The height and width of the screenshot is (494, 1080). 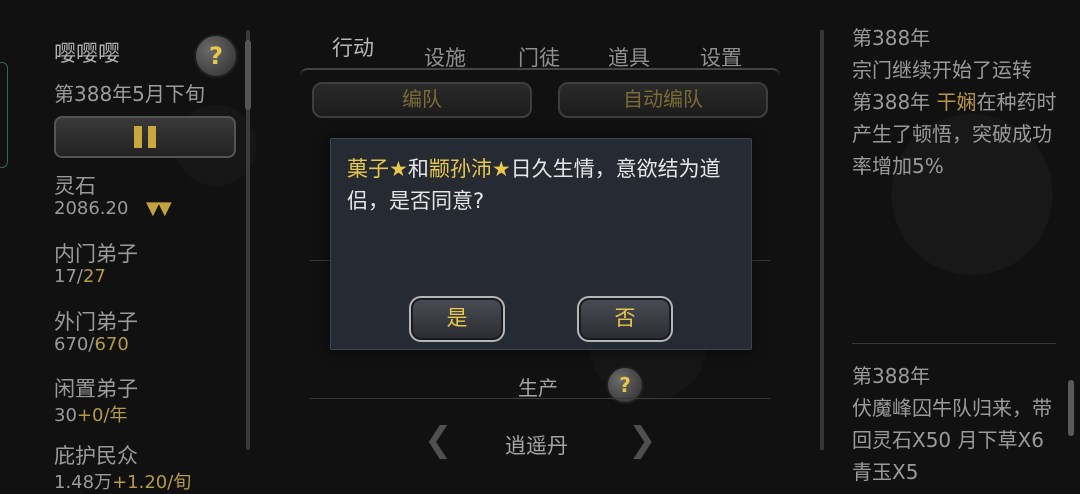 I want to click on tab-items: 道具, so click(x=629, y=57).